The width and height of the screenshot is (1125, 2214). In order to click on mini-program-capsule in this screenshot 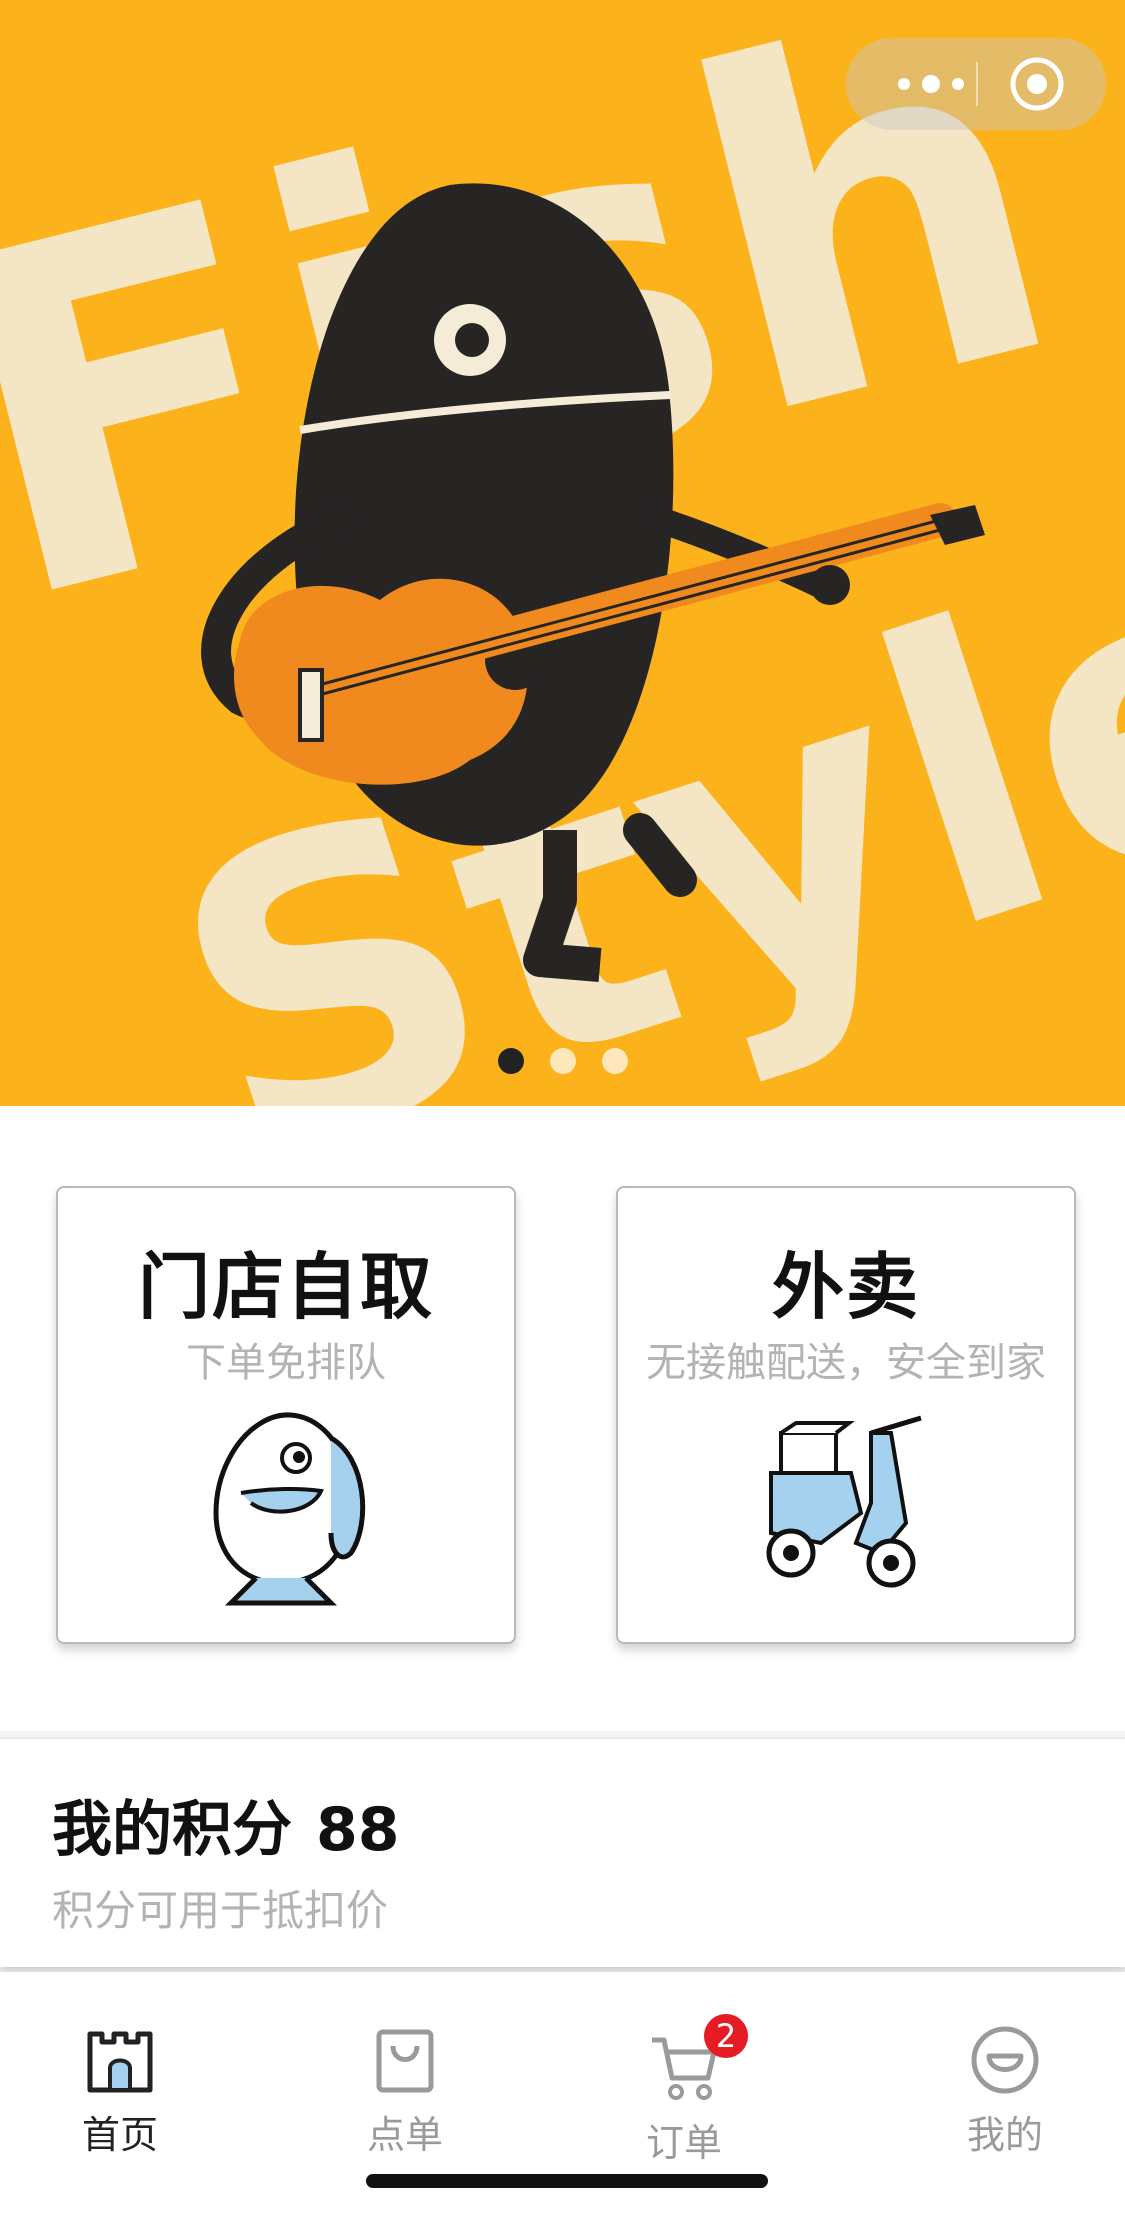, I will do `click(976, 84)`.